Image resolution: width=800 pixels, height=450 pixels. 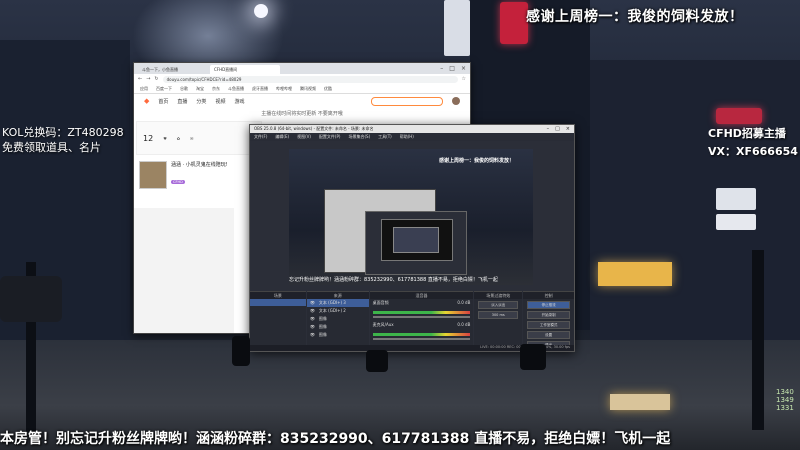 I want to click on window-controls: – □ ×, so click(x=455, y=68).